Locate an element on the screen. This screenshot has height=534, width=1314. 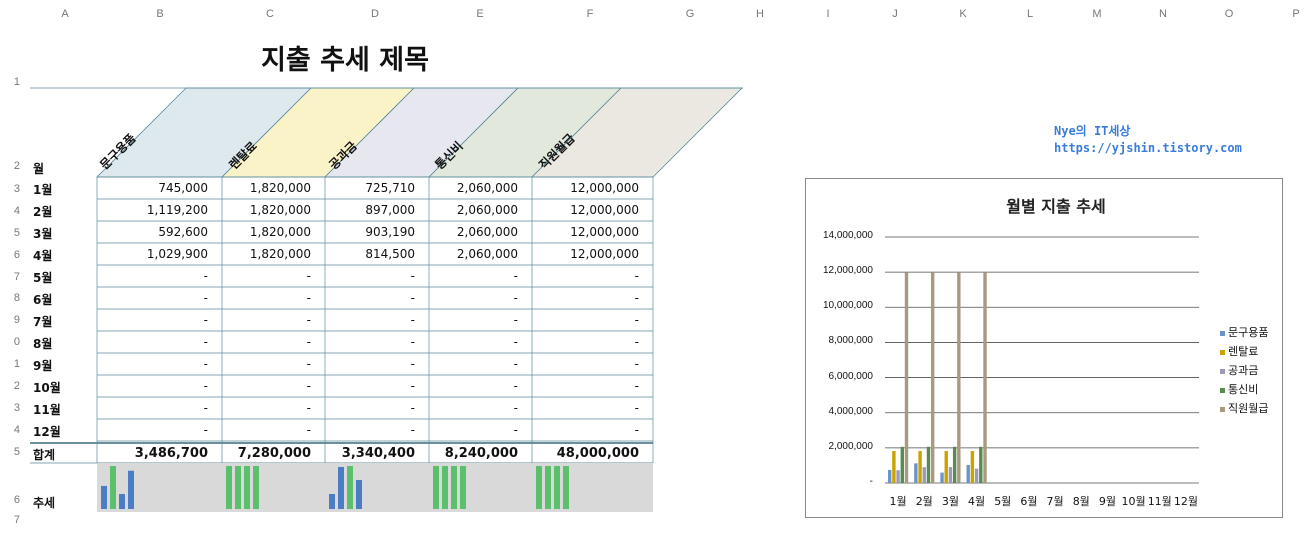
total-value-cell: 3,486,700 is located at coordinates (171, 453).